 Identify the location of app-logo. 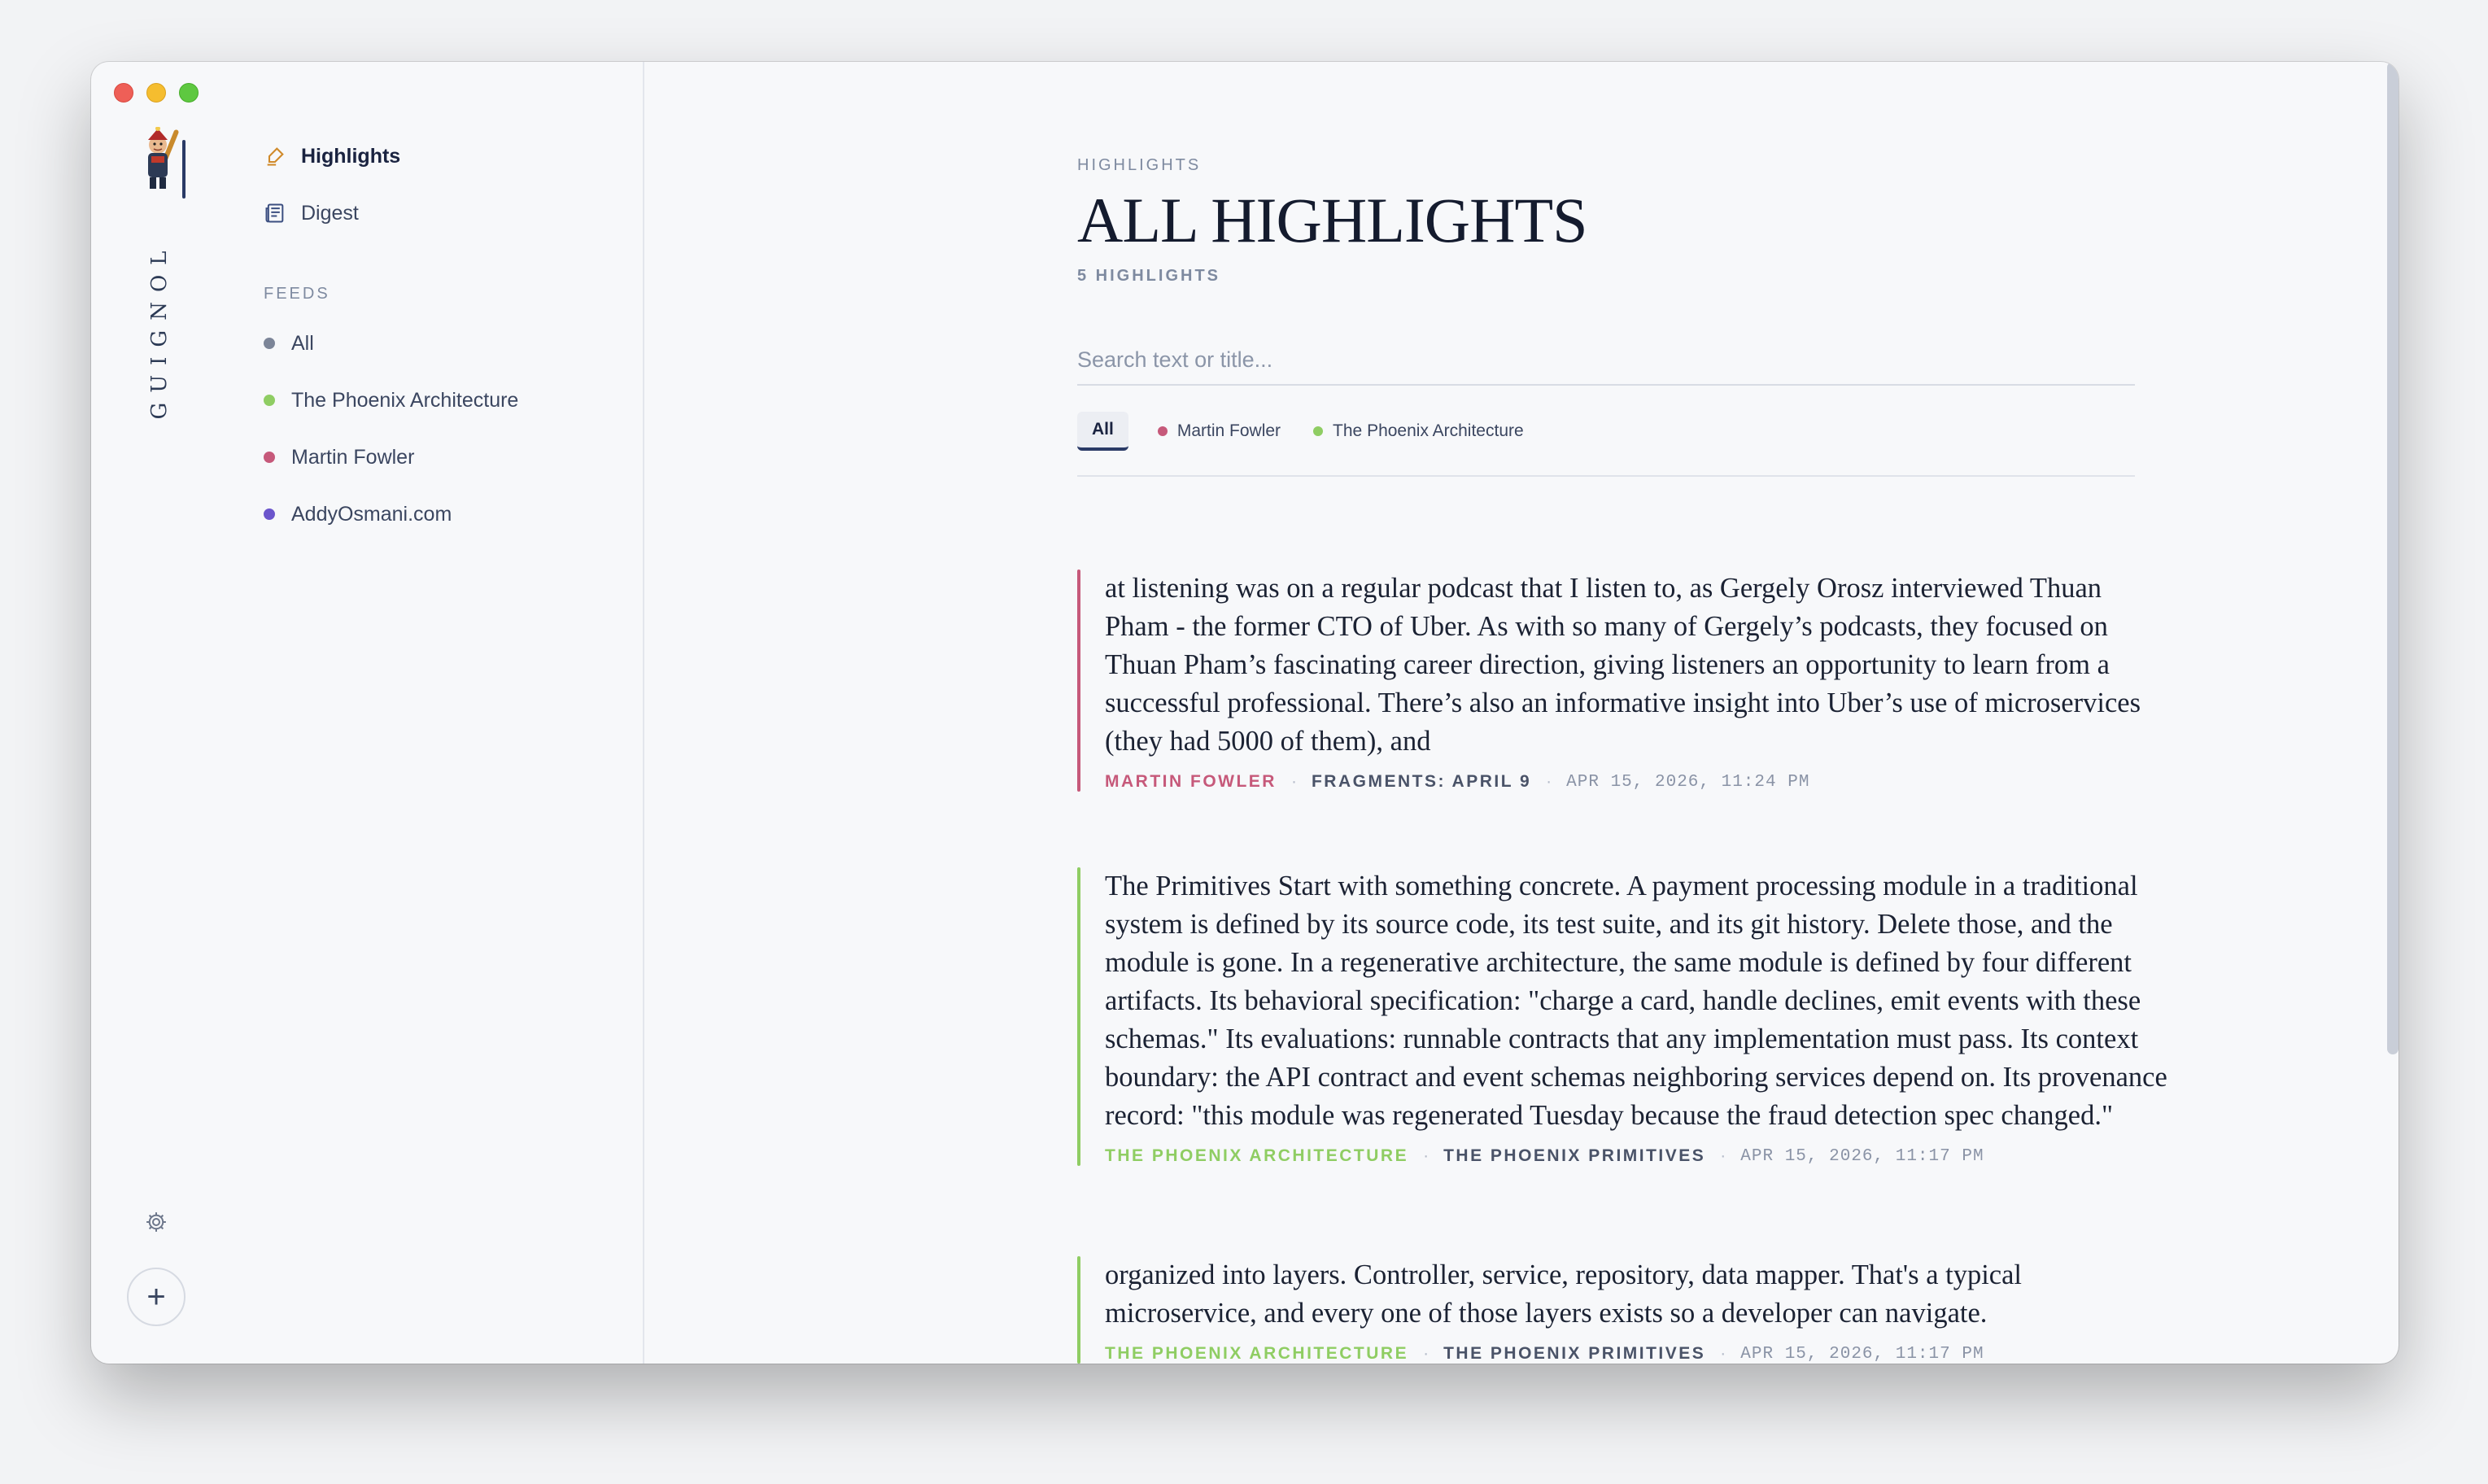
(160, 159).